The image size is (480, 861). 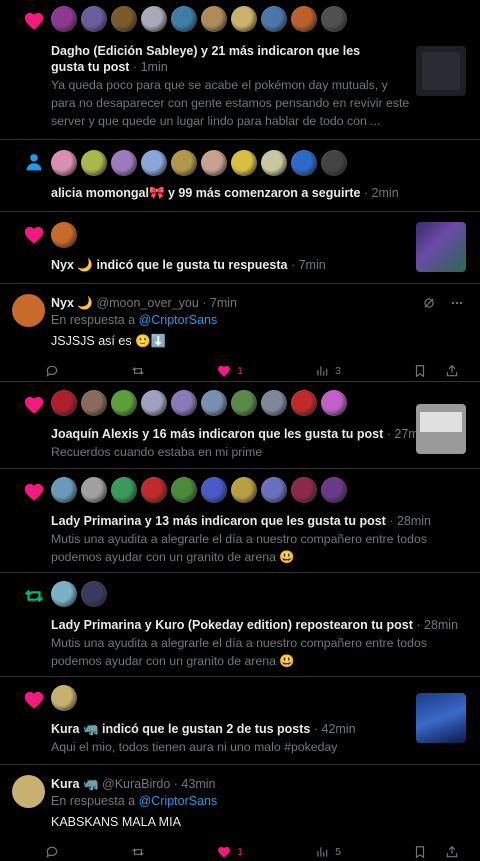 What do you see at coordinates (429, 303) in the screenshot?
I see `grok-icon` at bounding box center [429, 303].